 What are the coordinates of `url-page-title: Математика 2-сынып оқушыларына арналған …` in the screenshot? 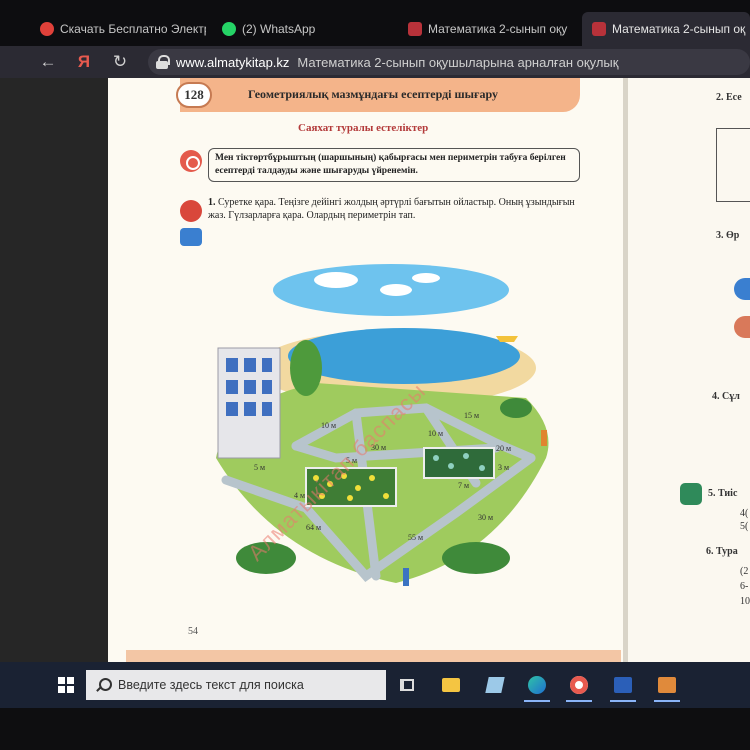 It's located at (458, 62).